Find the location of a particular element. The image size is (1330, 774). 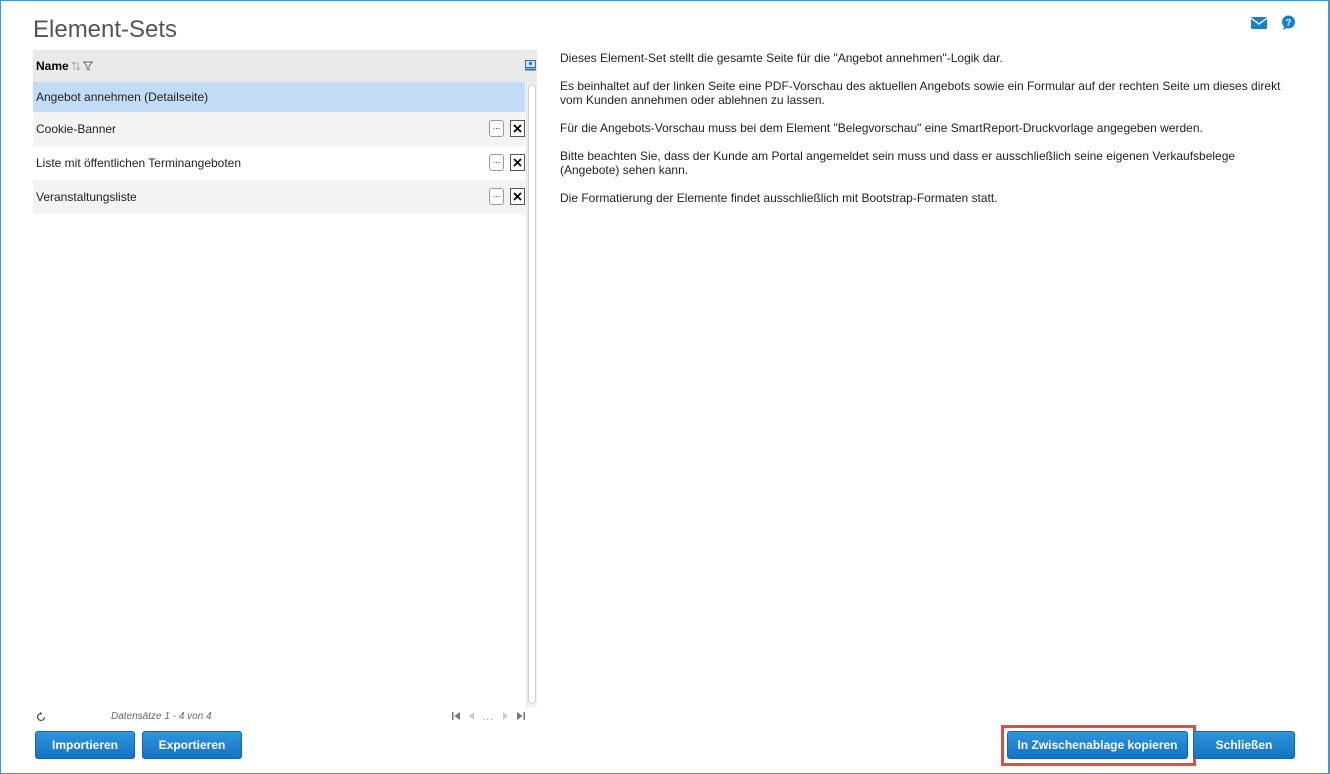

export-button: Exportieren is located at coordinates (192, 745).